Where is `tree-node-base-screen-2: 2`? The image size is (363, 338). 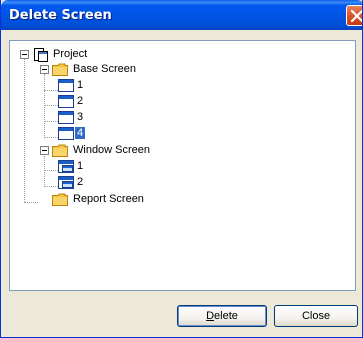
tree-node-base-screen-2: 2 is located at coordinates (78, 101).